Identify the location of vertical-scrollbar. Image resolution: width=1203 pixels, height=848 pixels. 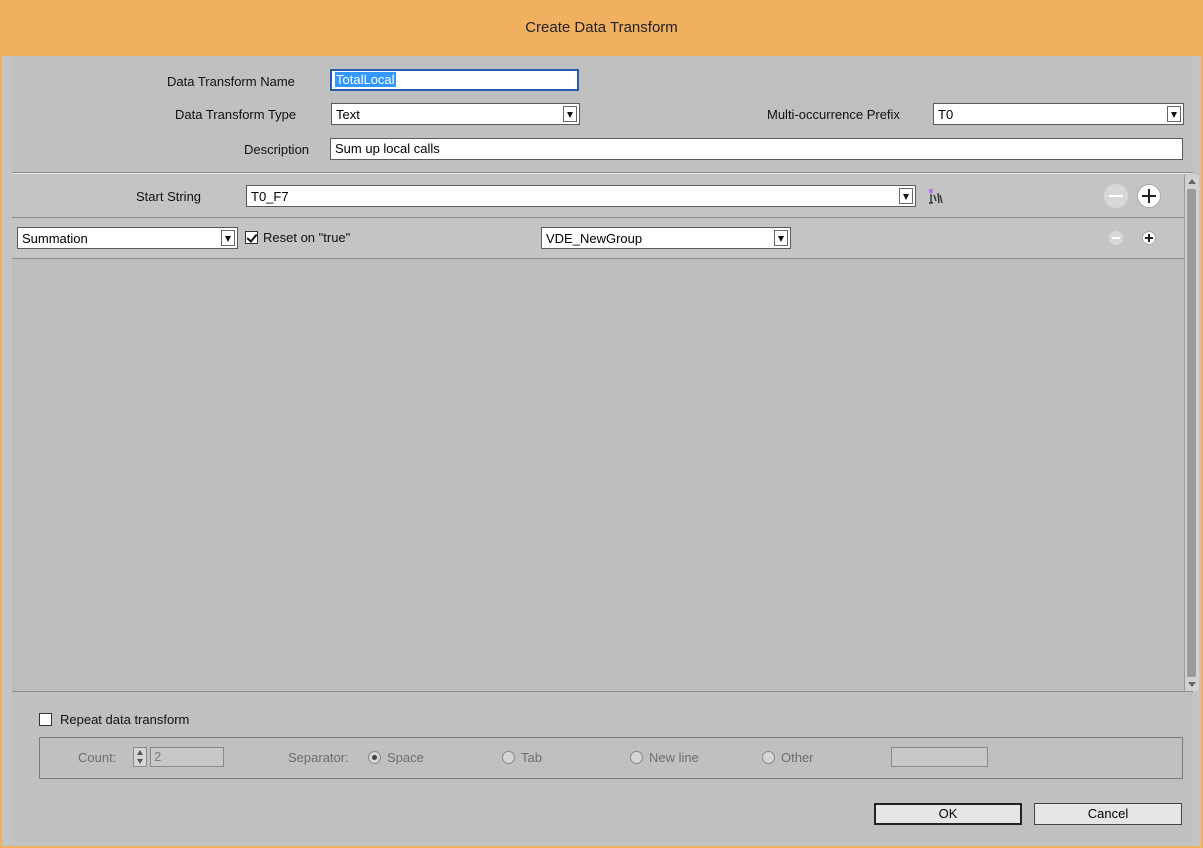
(1191, 433).